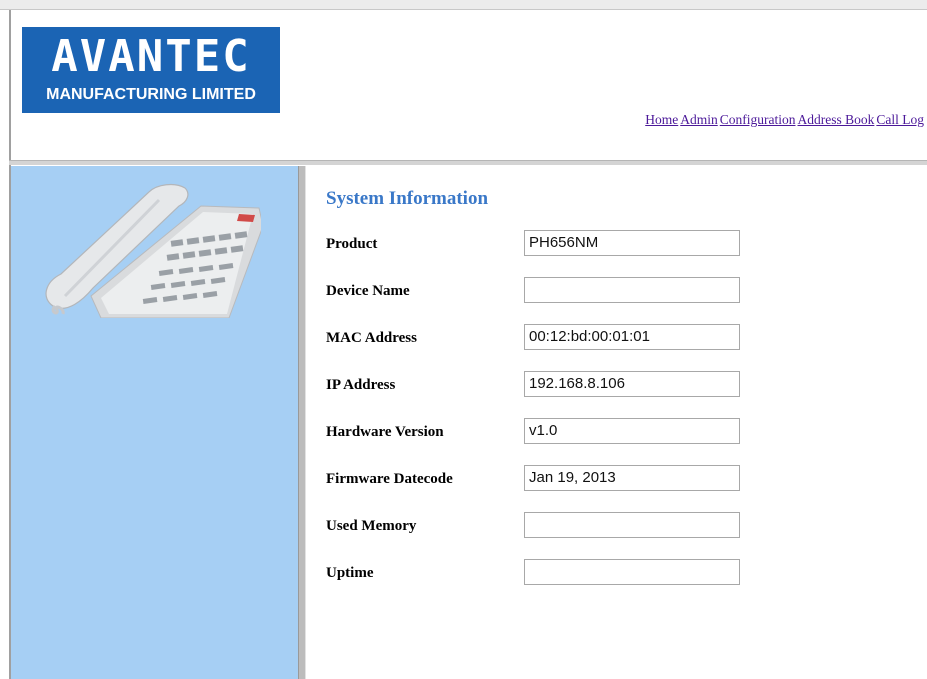 The height and width of the screenshot is (679, 927). Describe the element at coordinates (758, 119) in the screenshot. I see `nav-link-configuration: Configuration` at that location.